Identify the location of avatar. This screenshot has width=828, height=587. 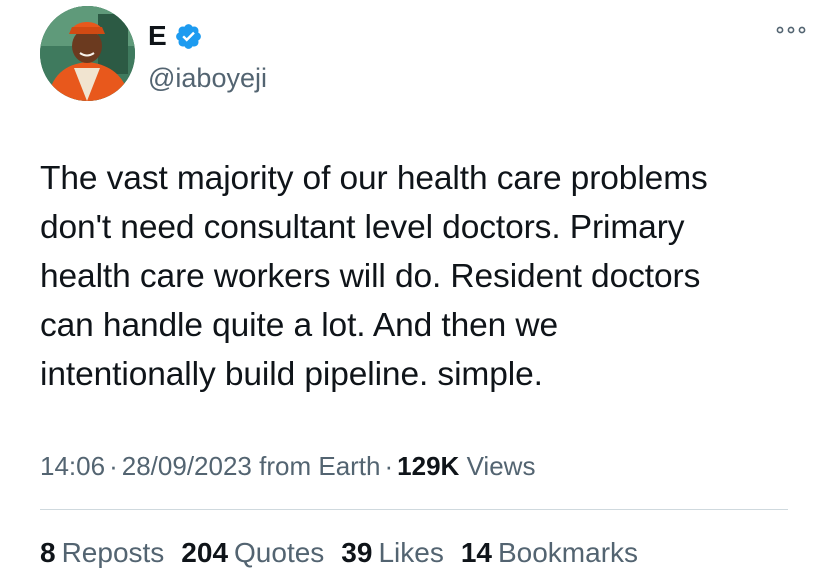
(87, 53).